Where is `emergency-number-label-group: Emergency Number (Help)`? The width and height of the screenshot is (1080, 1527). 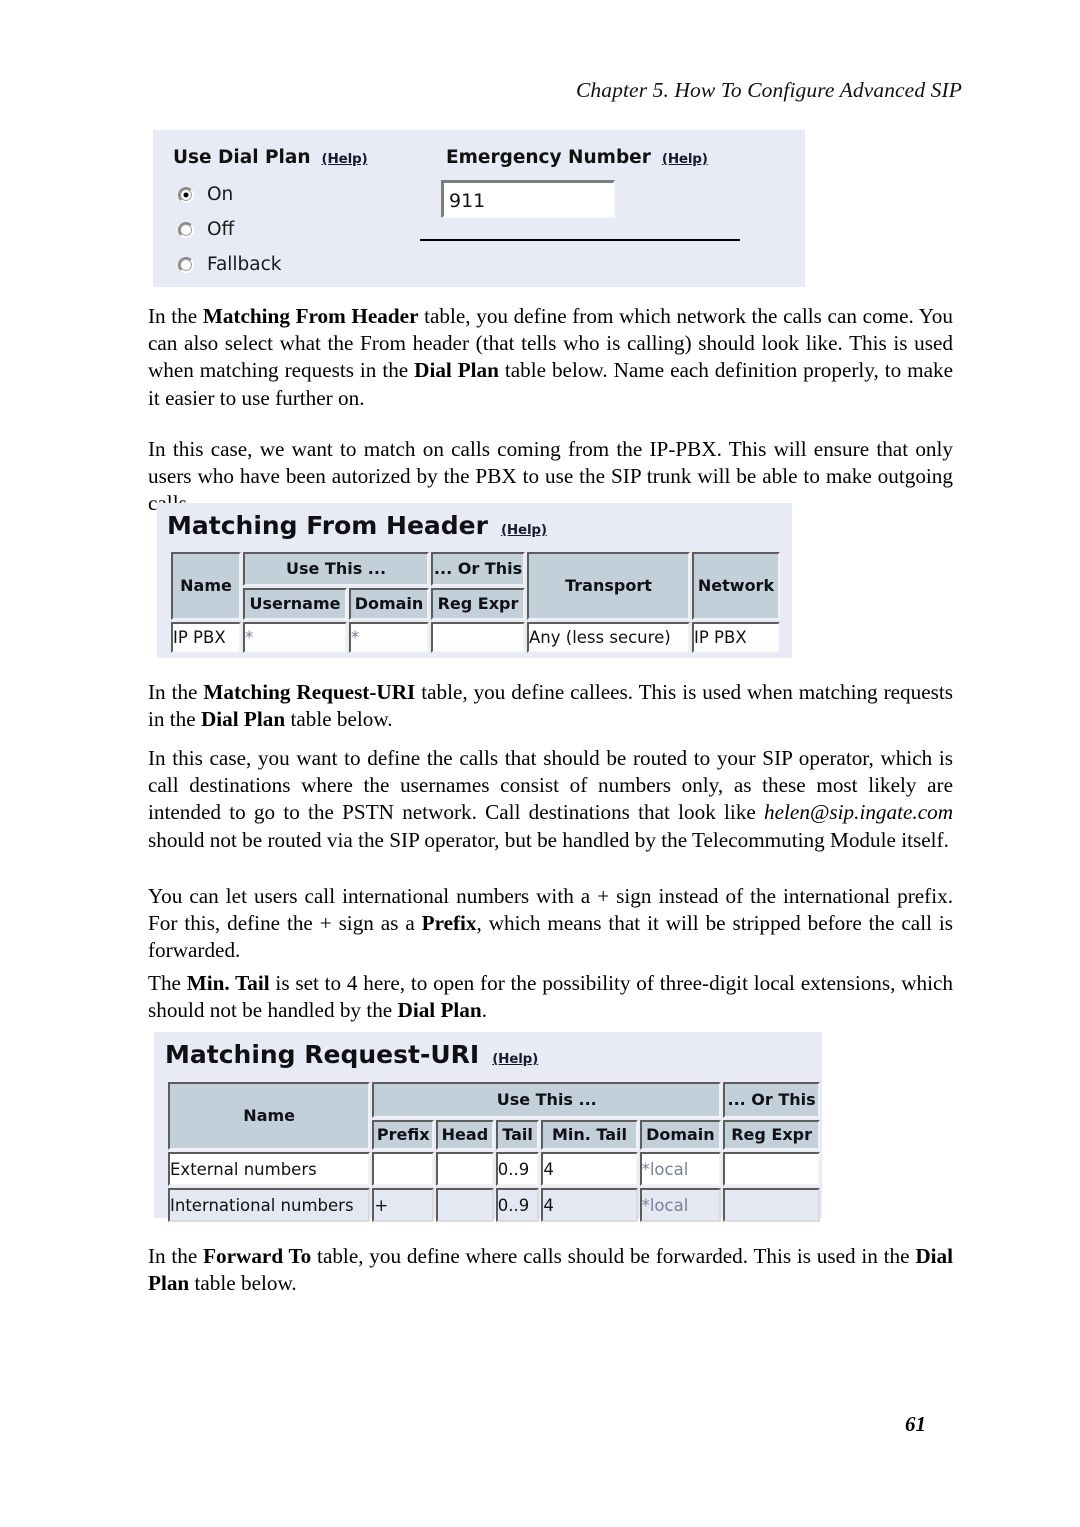
emergency-number-label-group: Emergency Number (Help) is located at coordinates (577, 157).